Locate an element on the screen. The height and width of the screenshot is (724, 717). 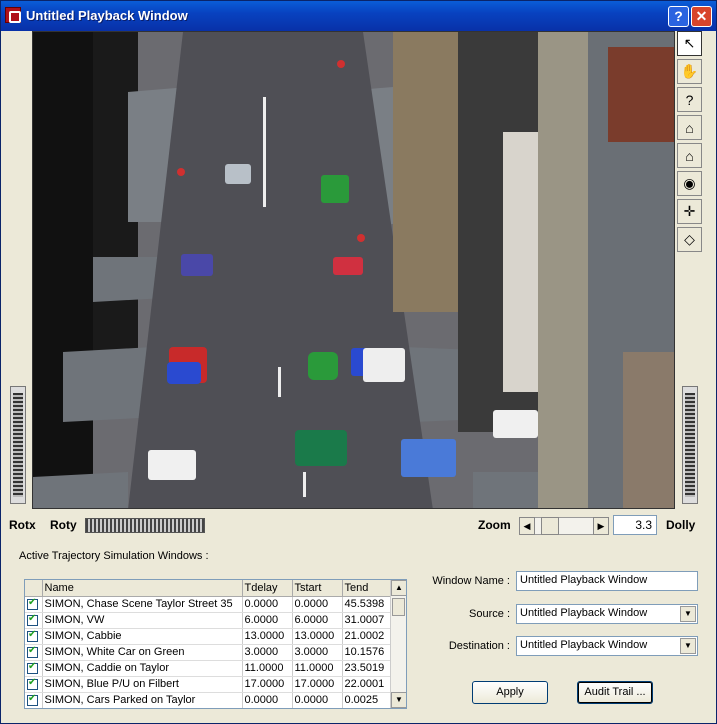
destination-selected-value: Untitled Playback Window is located at coordinates (584, 645).